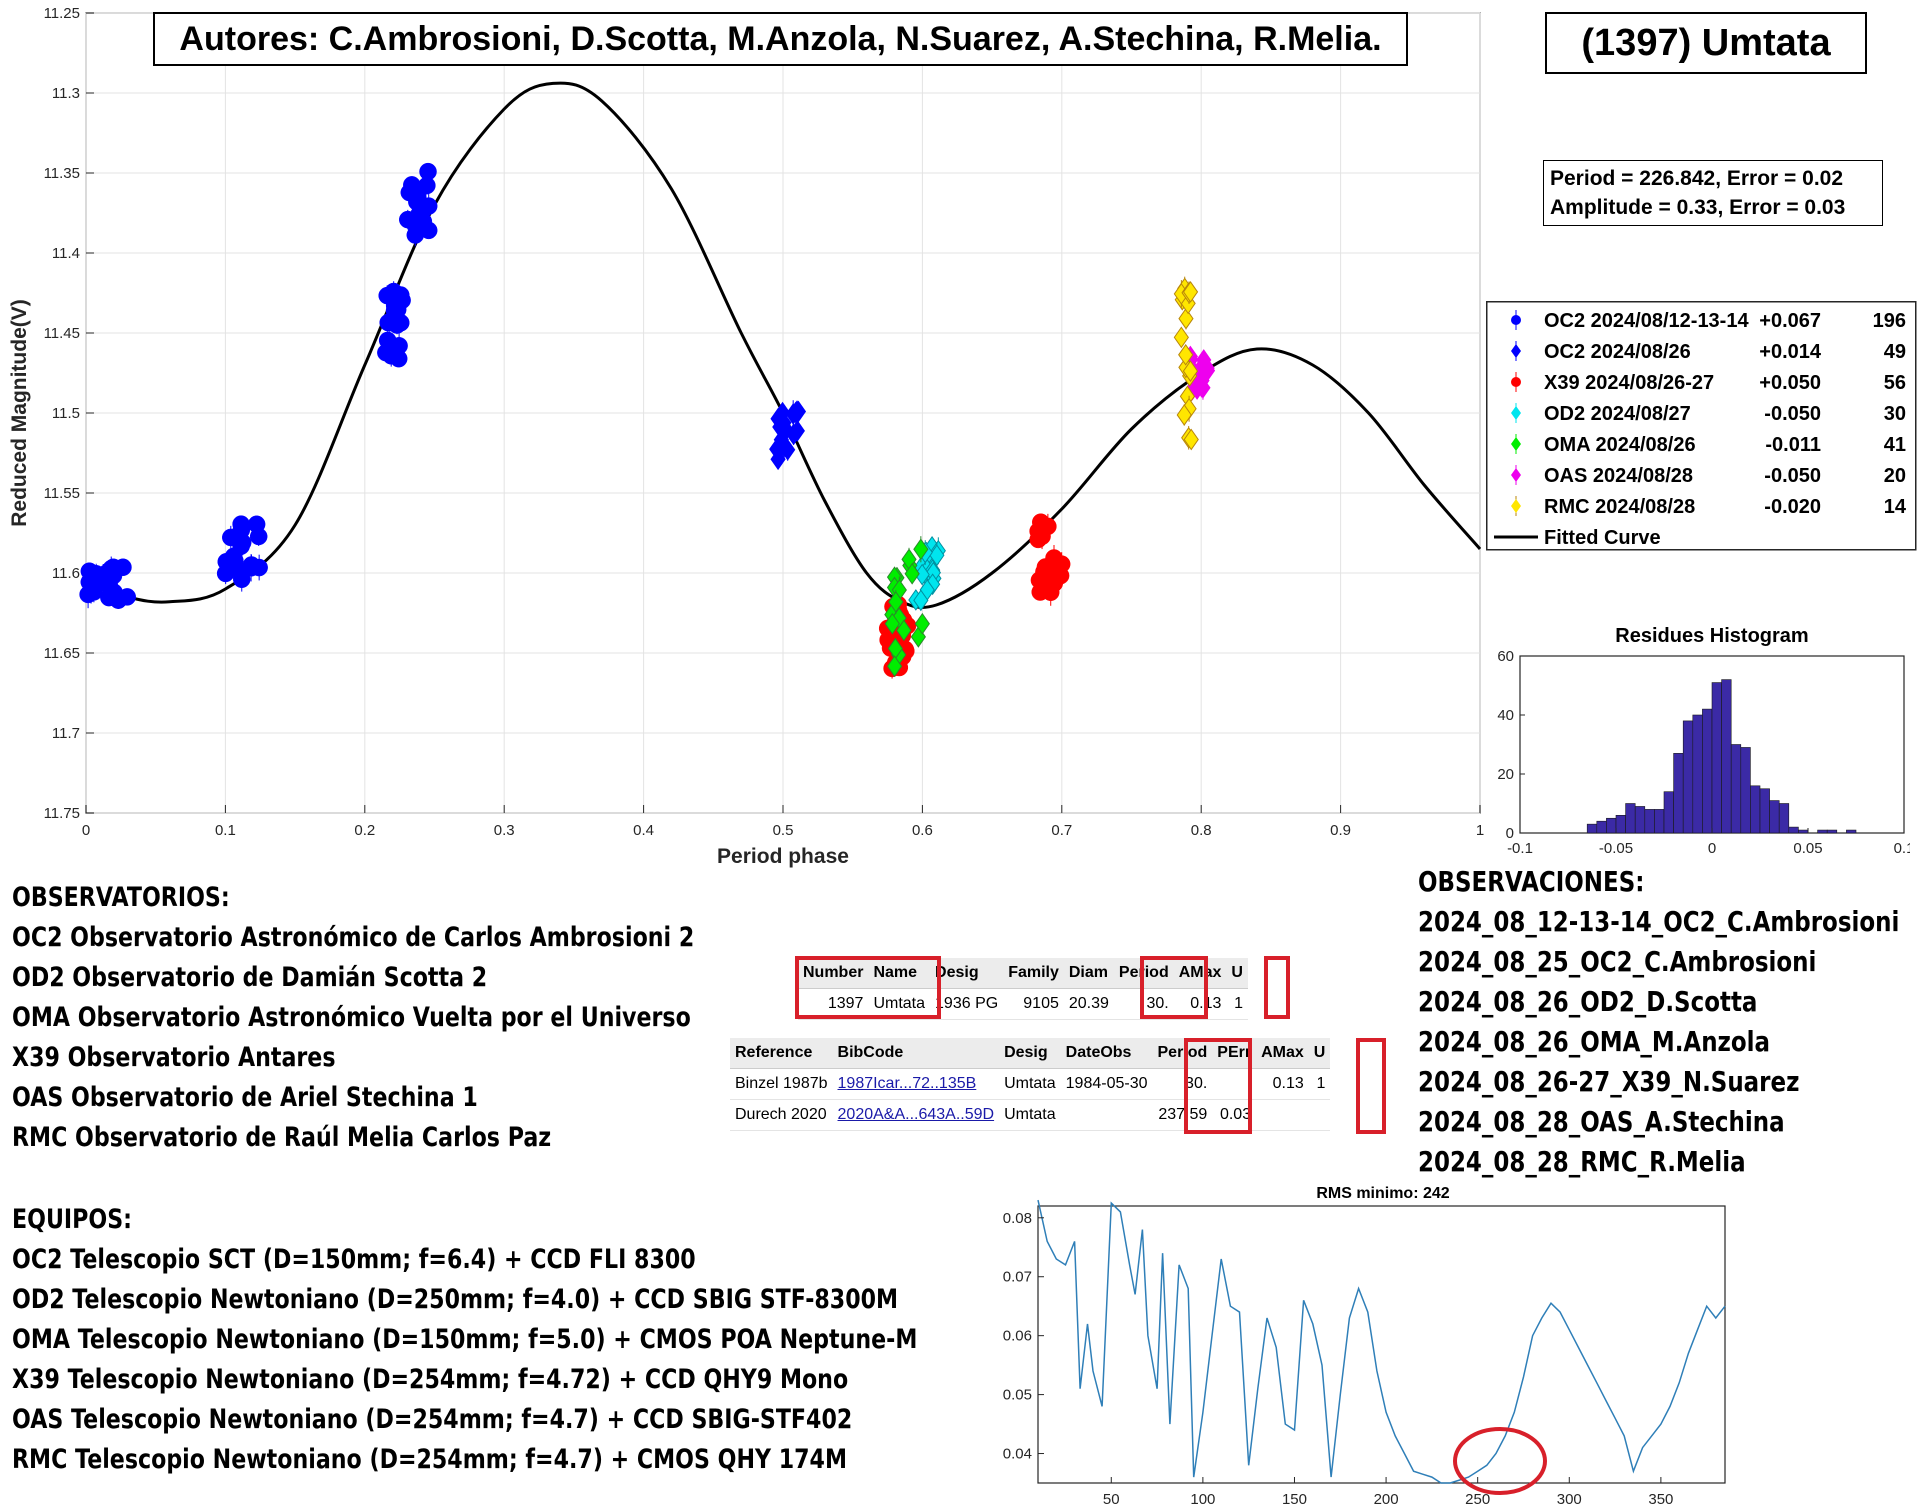  I want to click on rms-y-tick-label: 0.04, so click(1017, 1454).